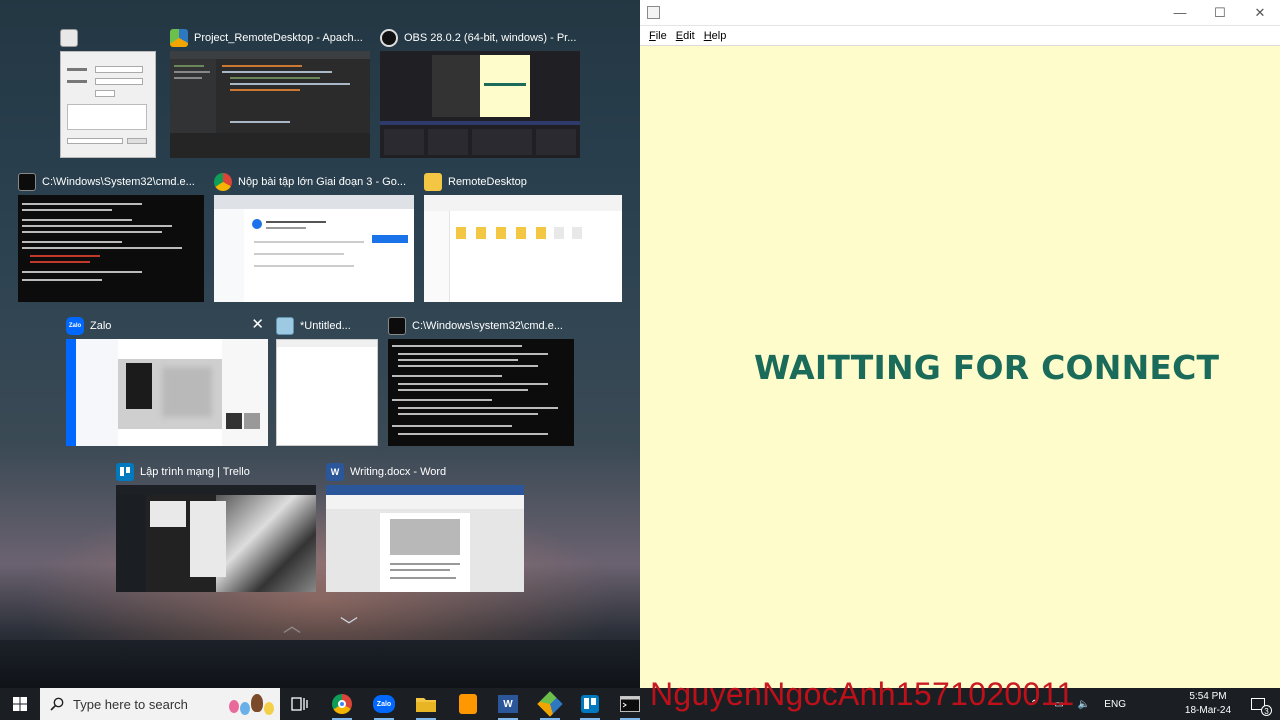 This screenshot has height=720, width=1280. I want to click on taskbar-cmd, so click(630, 706).